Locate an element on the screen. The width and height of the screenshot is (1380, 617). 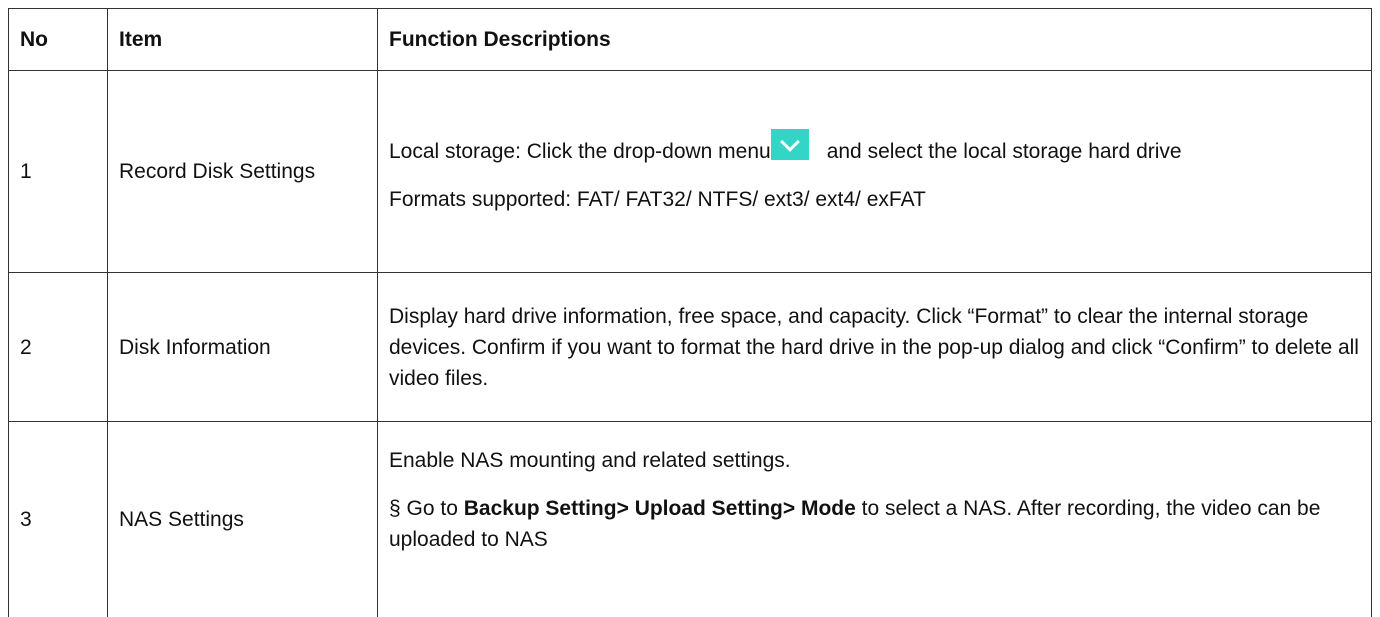
header-function-descriptions: Function Descriptions is located at coordinates (875, 40).